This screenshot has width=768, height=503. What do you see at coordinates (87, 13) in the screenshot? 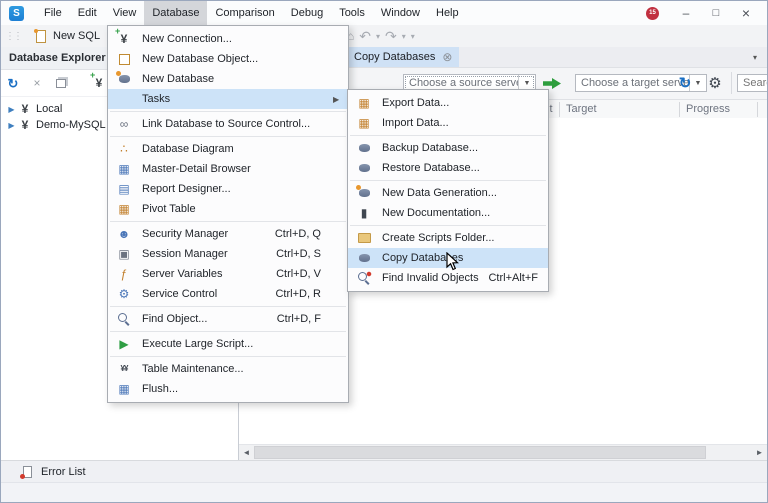
I see `menubar-item: Edit` at bounding box center [87, 13].